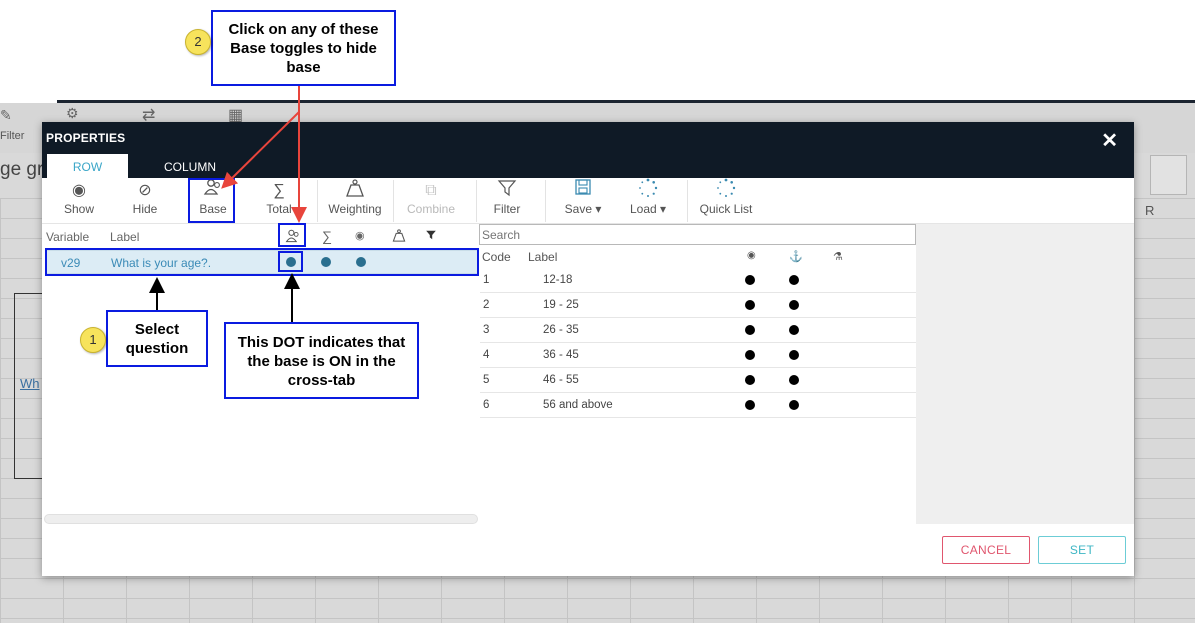  I want to click on search-input, so click(697, 234).